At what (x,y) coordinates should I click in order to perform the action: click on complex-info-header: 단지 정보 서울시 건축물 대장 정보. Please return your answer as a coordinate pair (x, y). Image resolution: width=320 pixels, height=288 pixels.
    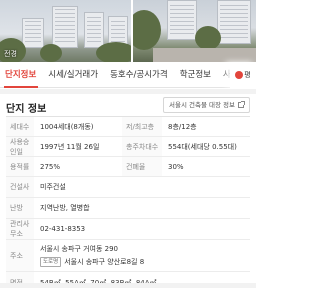
    Looking at the image, I should click on (128, 105).